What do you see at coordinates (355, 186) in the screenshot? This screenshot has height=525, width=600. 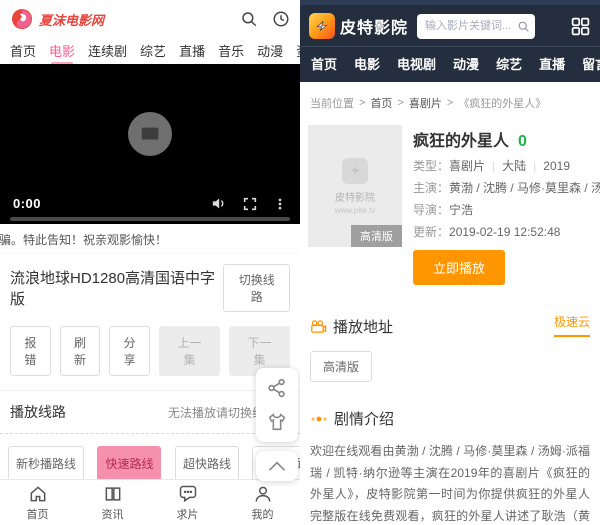 I see `movie-poster: 皮特影院 www.pite.tv 高清版` at bounding box center [355, 186].